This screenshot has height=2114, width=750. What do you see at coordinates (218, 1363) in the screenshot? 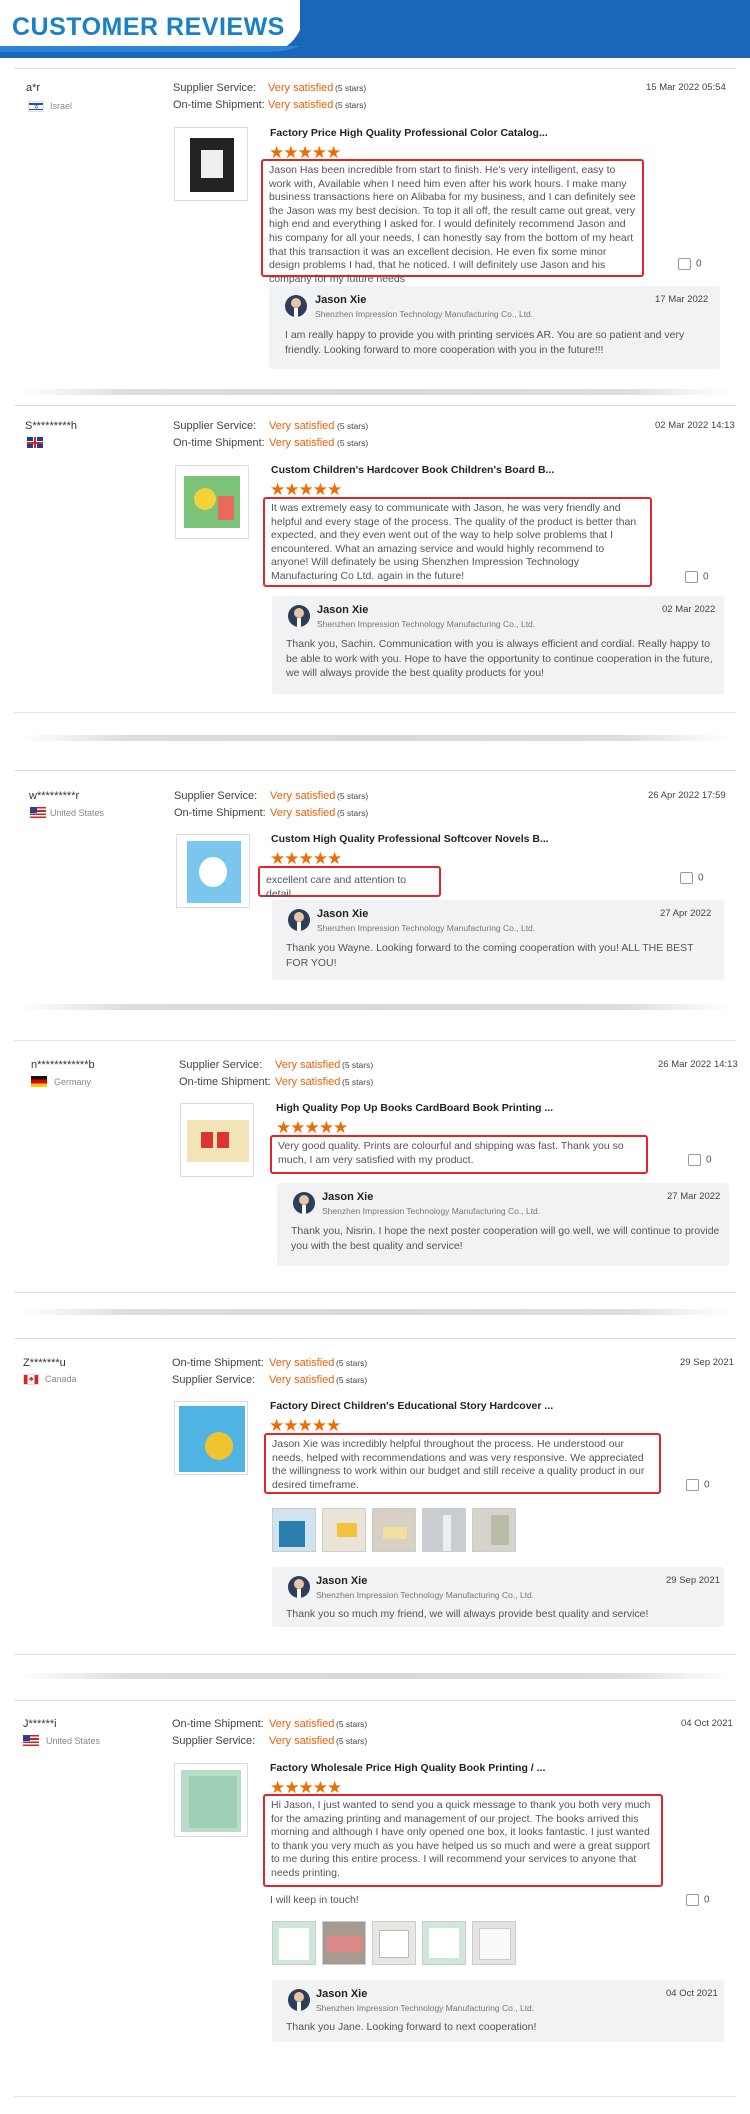
I see `shipment-label: On-time Shipment:` at bounding box center [218, 1363].